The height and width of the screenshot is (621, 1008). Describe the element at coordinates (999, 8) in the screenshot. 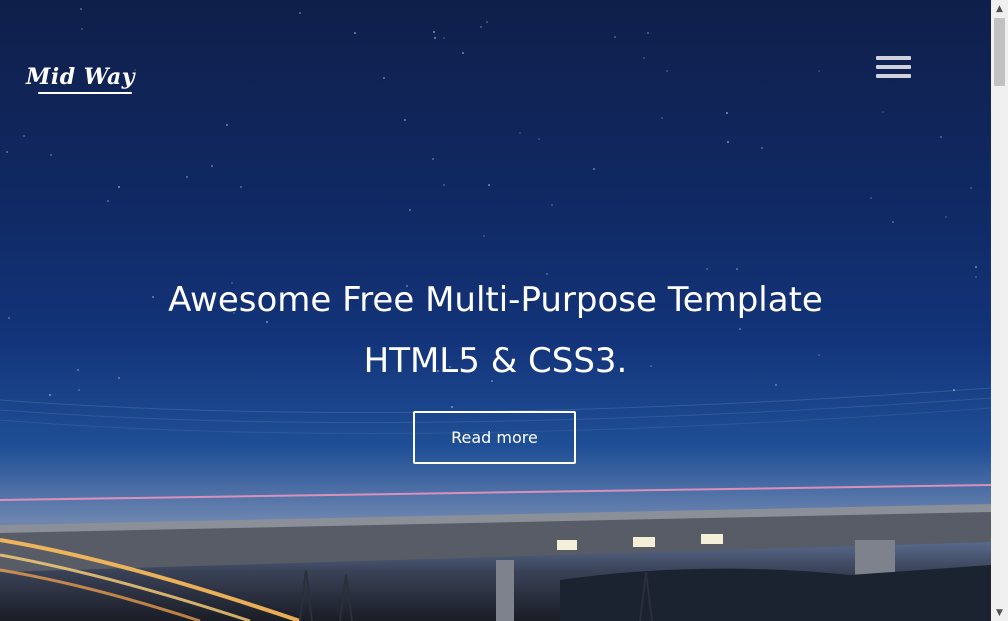

I see `scroll-up-arrow-icon: ▲` at that location.